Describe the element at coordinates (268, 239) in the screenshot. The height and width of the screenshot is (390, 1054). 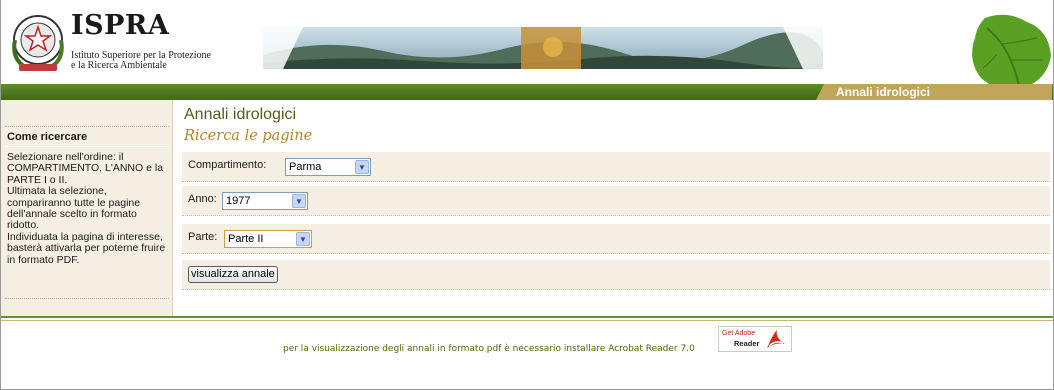
I see `parte-select: Parte II ▼` at that location.